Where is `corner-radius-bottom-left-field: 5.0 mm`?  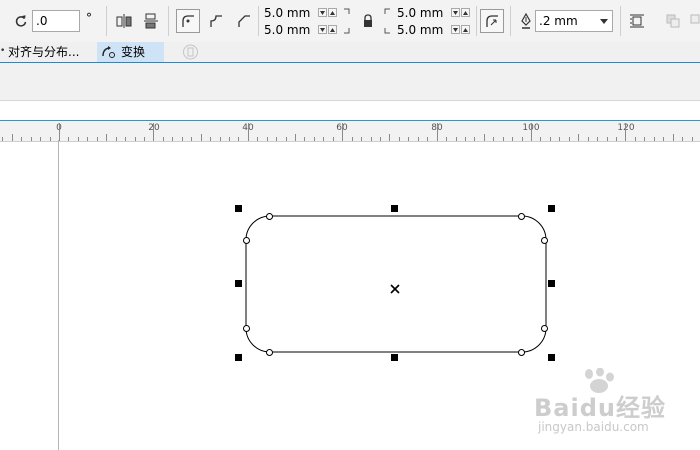
corner-radius-bottom-left-field: 5.0 mm is located at coordinates (301, 30).